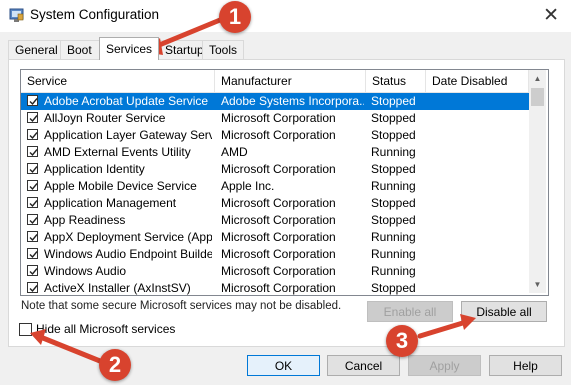  What do you see at coordinates (402, 341) in the screenshot?
I see `annotation-badge-3: 3` at bounding box center [402, 341].